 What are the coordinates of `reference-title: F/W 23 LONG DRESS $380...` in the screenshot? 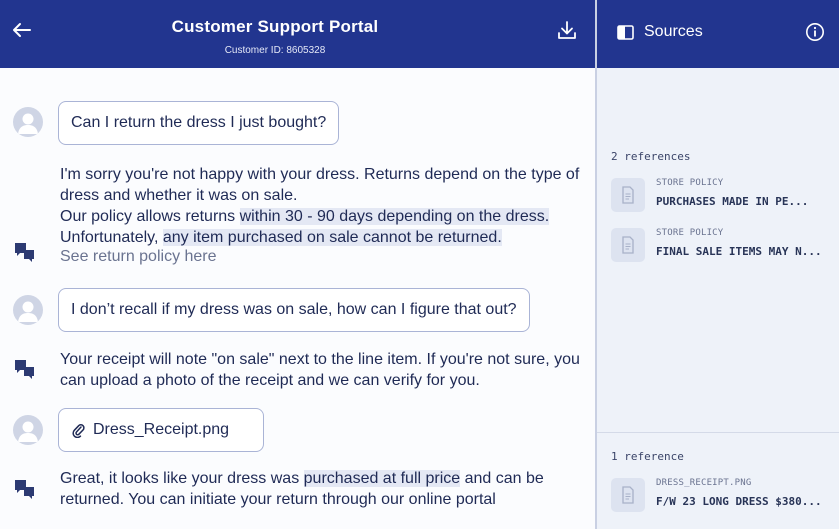 It's located at (739, 501).